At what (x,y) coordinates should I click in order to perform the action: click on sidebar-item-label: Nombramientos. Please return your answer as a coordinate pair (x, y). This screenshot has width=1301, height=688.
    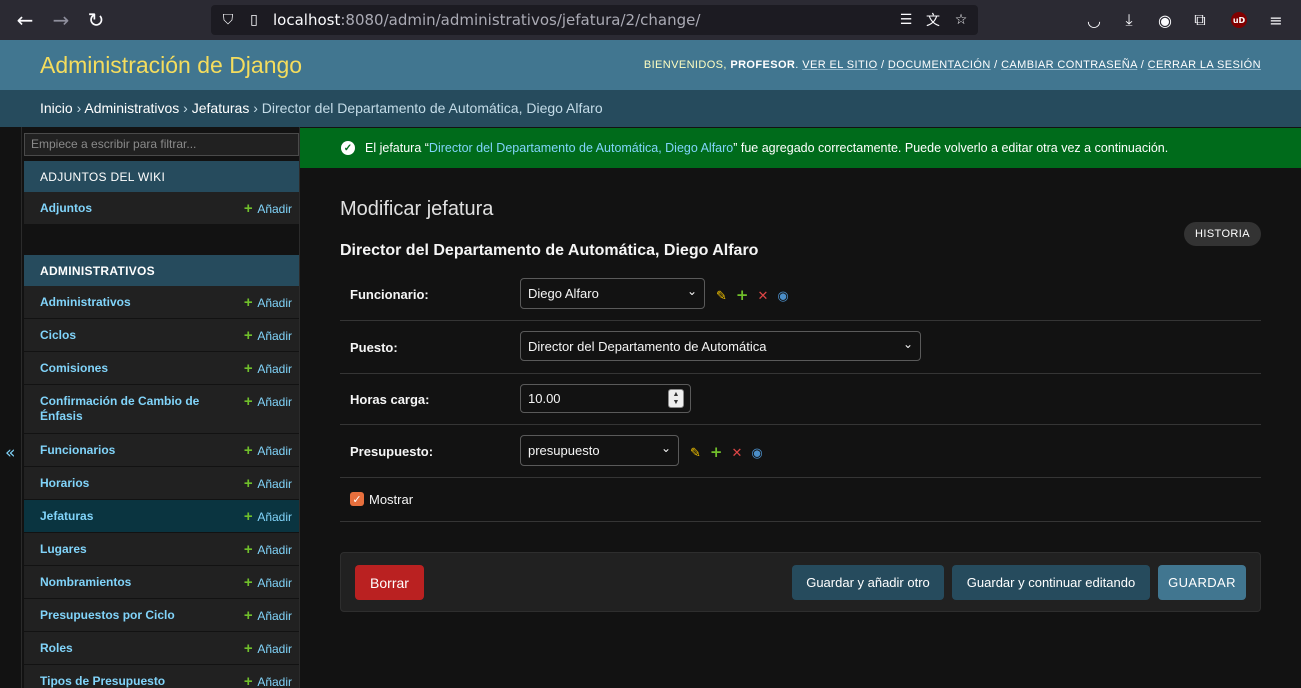
    Looking at the image, I should click on (130, 582).